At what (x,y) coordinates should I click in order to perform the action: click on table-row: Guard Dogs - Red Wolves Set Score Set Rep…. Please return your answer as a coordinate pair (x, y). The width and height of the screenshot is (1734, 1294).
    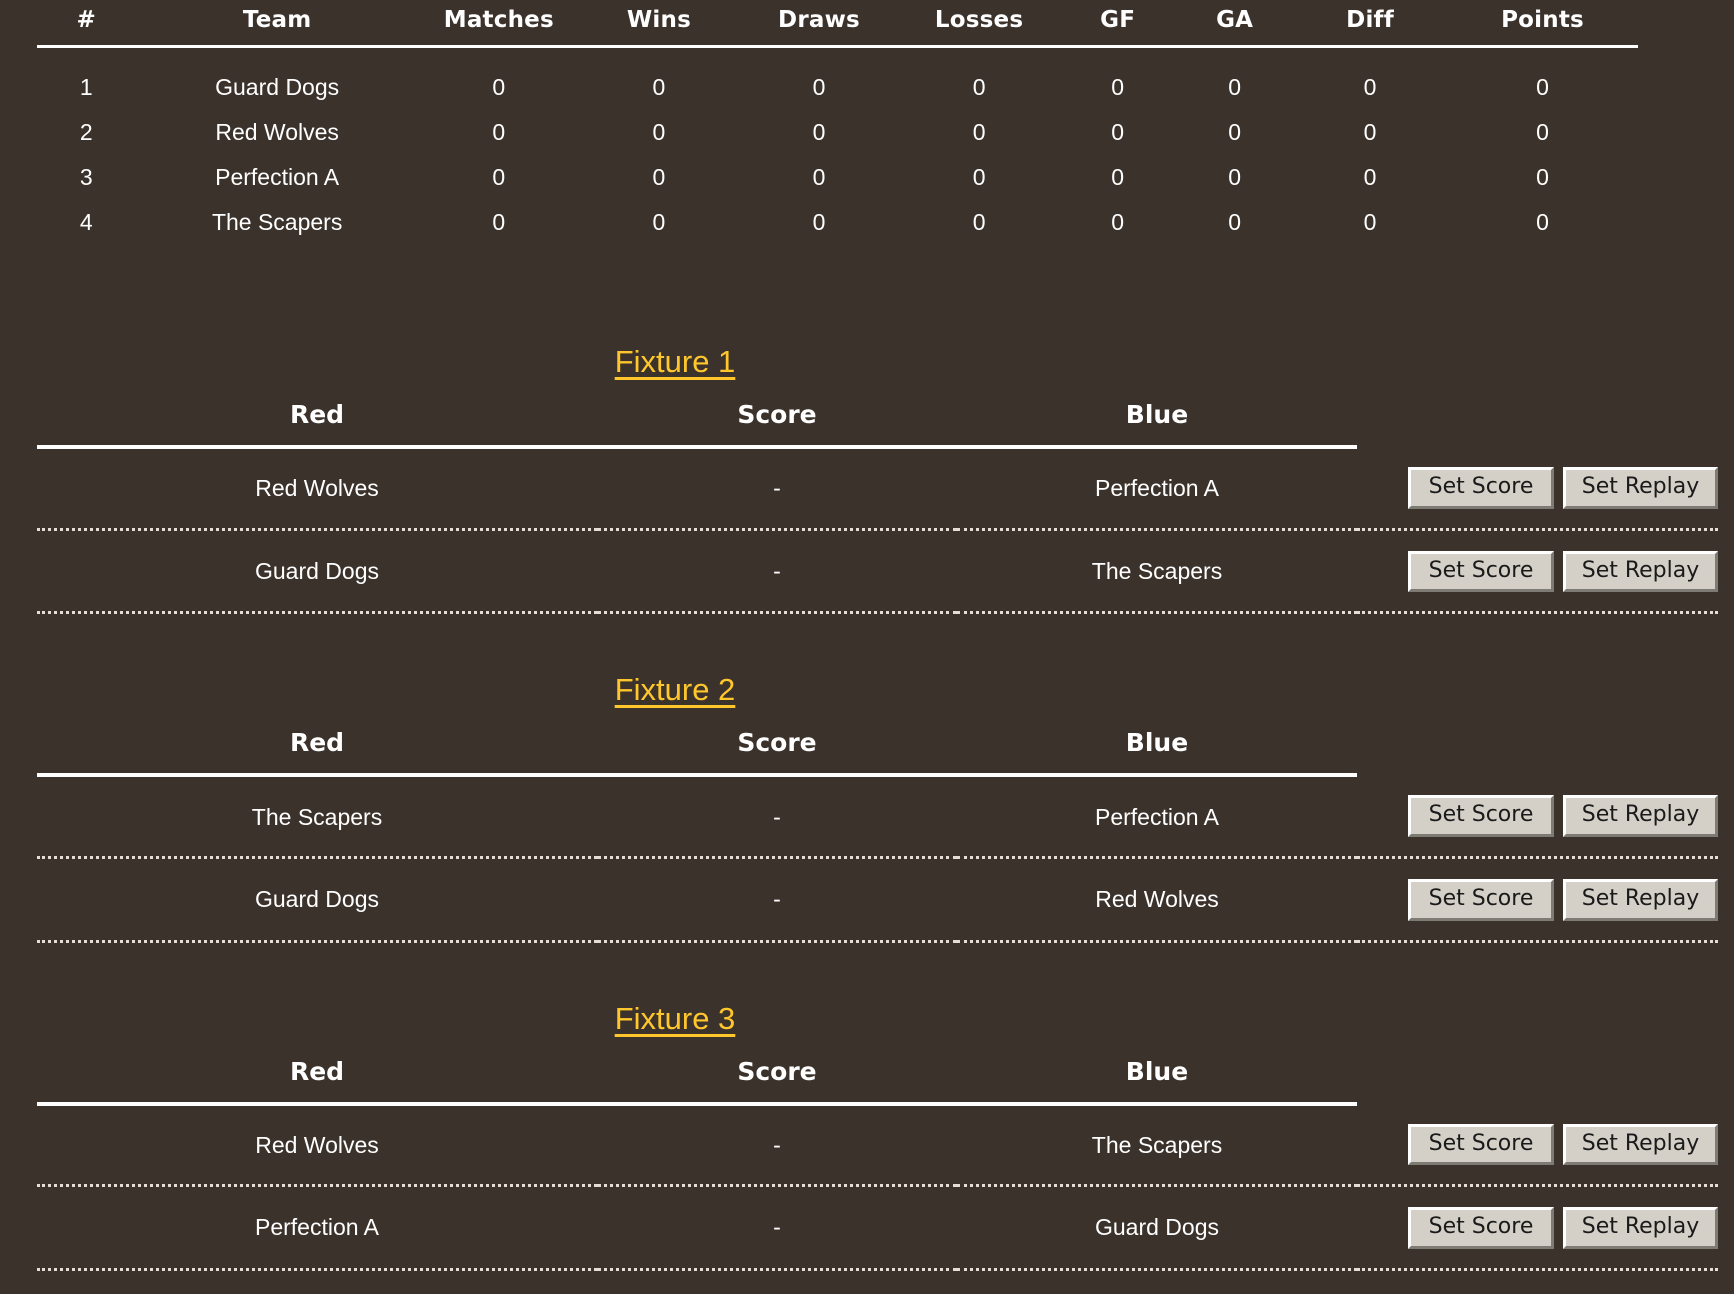
    Looking at the image, I should click on (877, 900).